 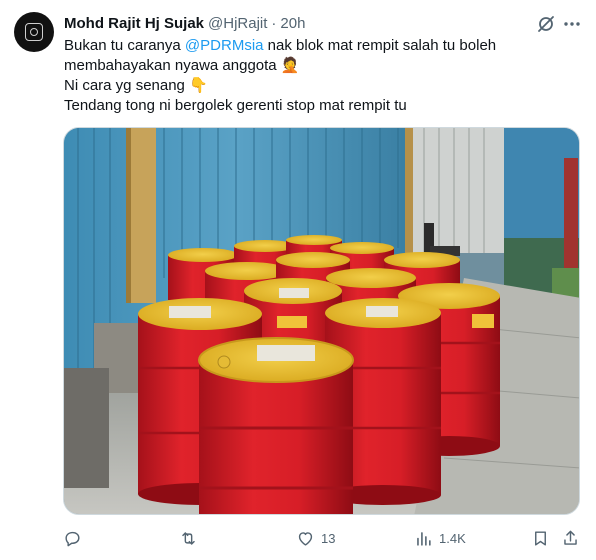 I want to click on avatar, so click(x=34, y=32).